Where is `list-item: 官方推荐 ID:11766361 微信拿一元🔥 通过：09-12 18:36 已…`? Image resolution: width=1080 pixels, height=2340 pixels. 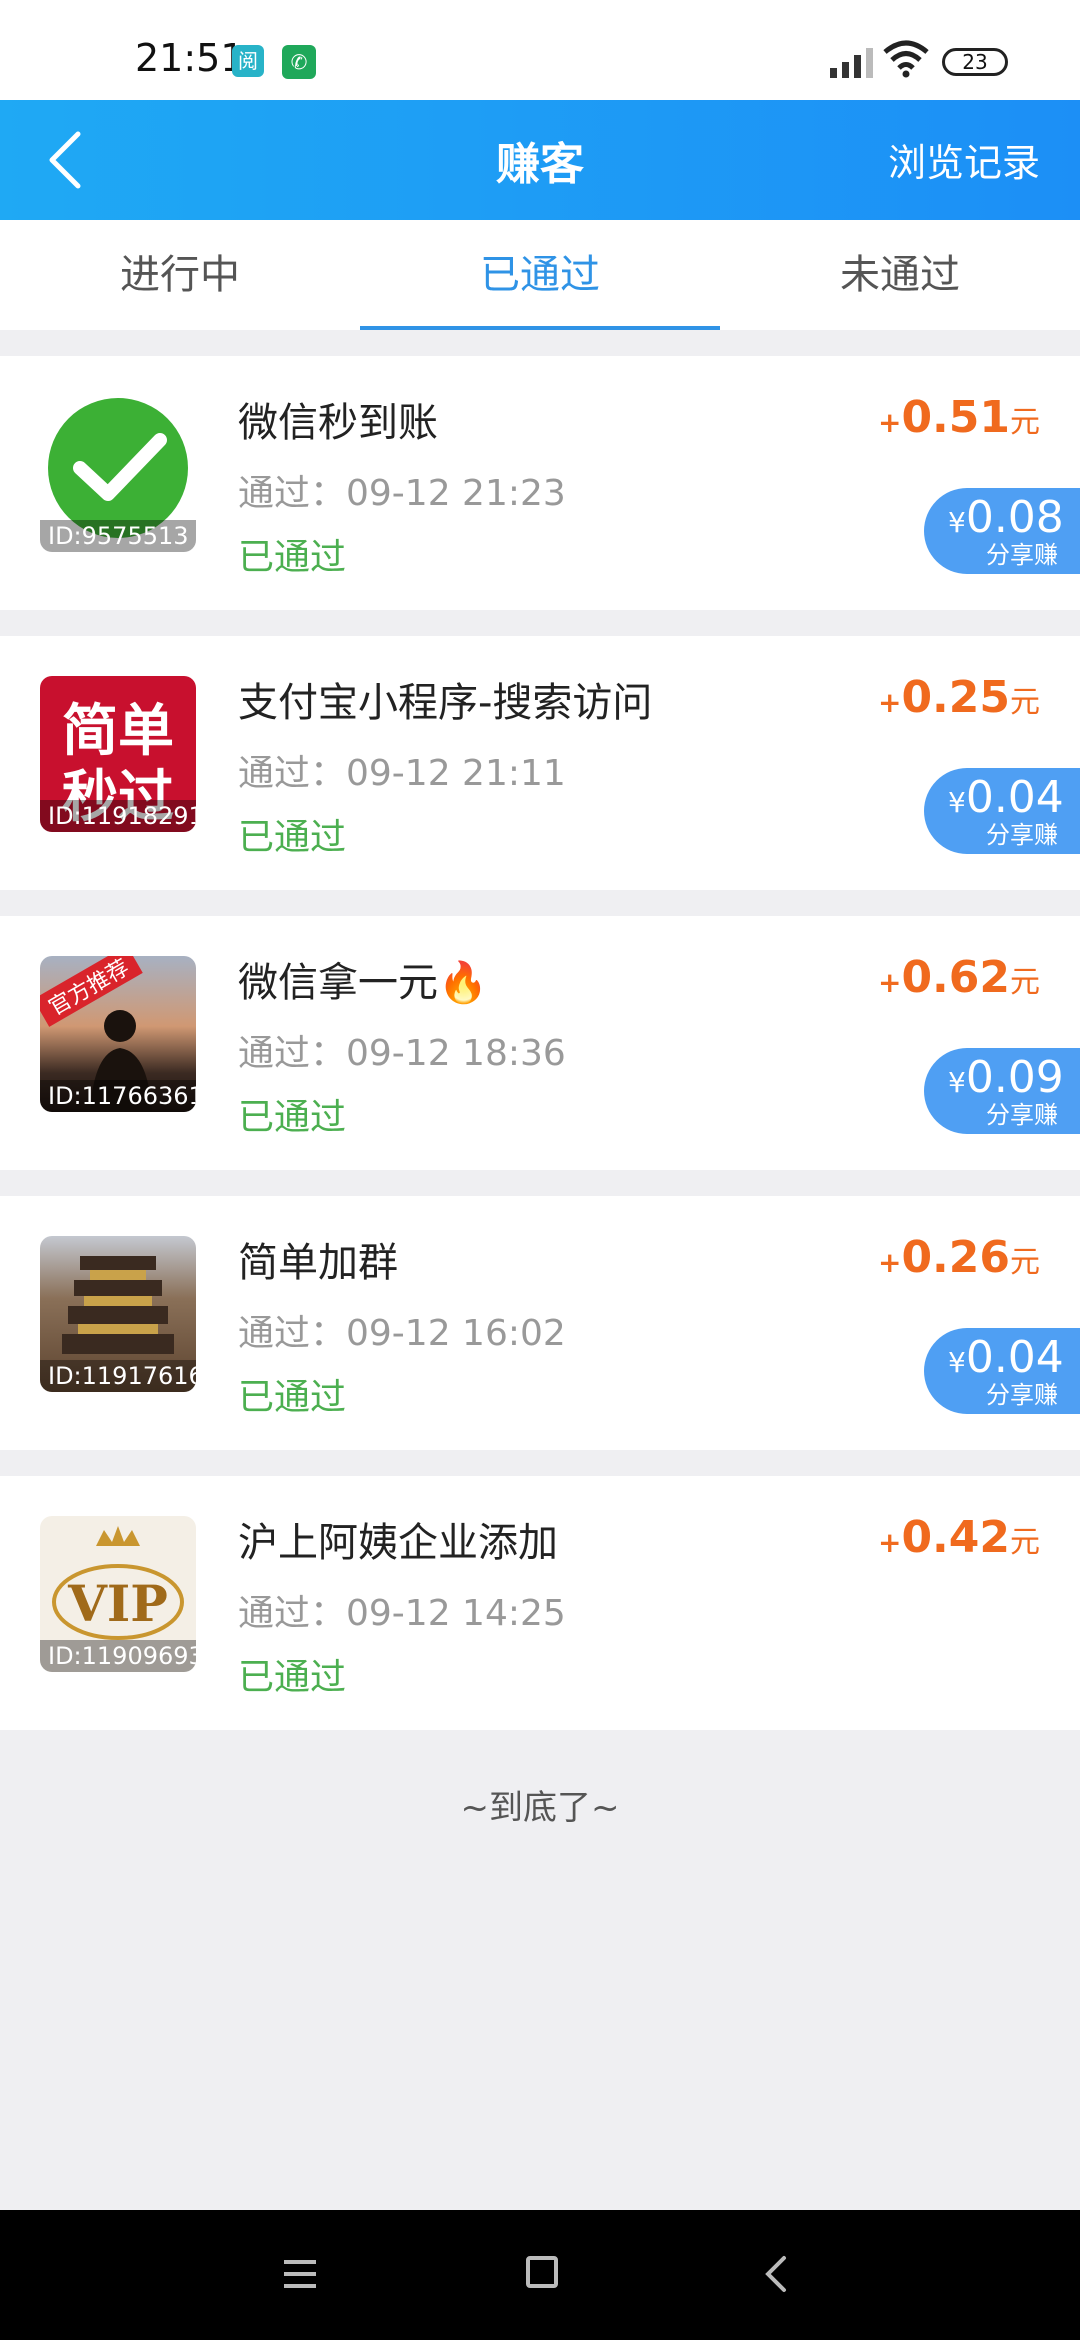 list-item: 官方推荐 ID:11766361 微信拿一元🔥 通过：09-12 18:36 已… is located at coordinates (540, 1043).